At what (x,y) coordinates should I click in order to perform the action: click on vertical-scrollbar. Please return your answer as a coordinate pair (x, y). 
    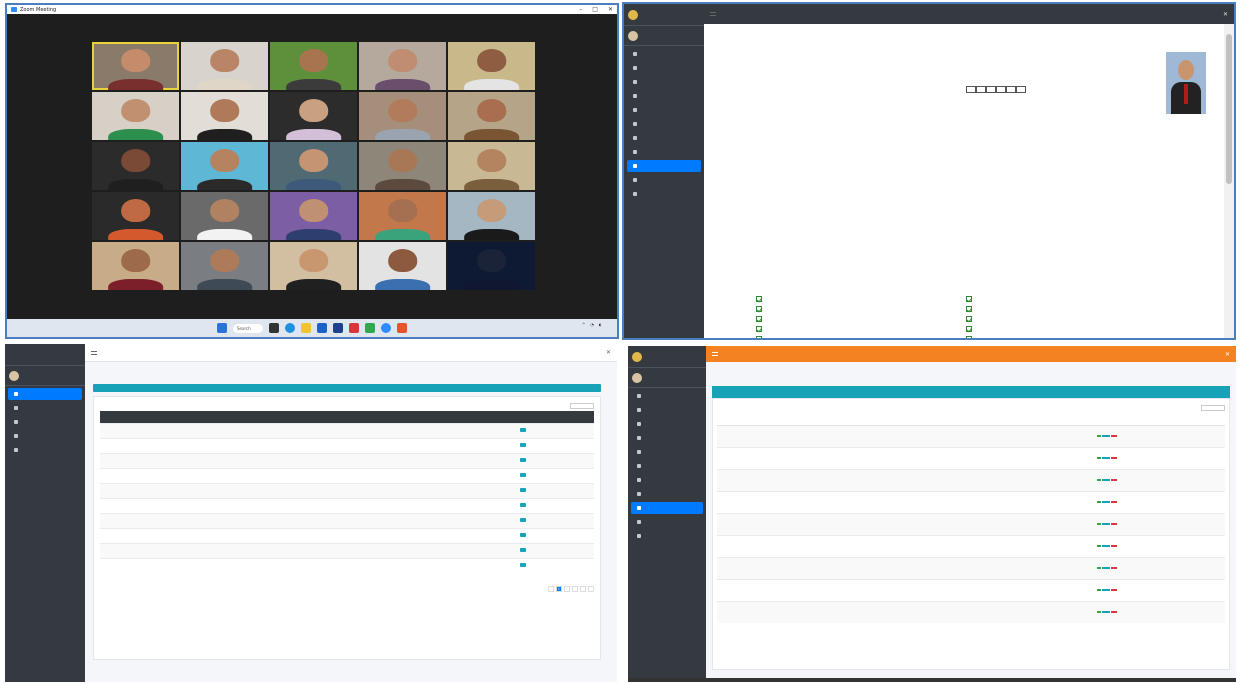
    Looking at the image, I should click on (1229, 181).